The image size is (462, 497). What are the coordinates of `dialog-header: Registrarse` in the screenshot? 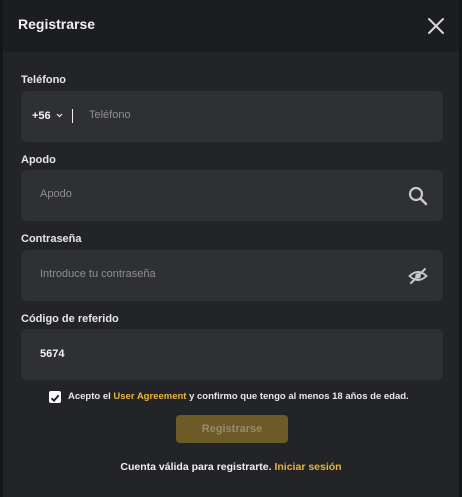 It's located at (231, 26).